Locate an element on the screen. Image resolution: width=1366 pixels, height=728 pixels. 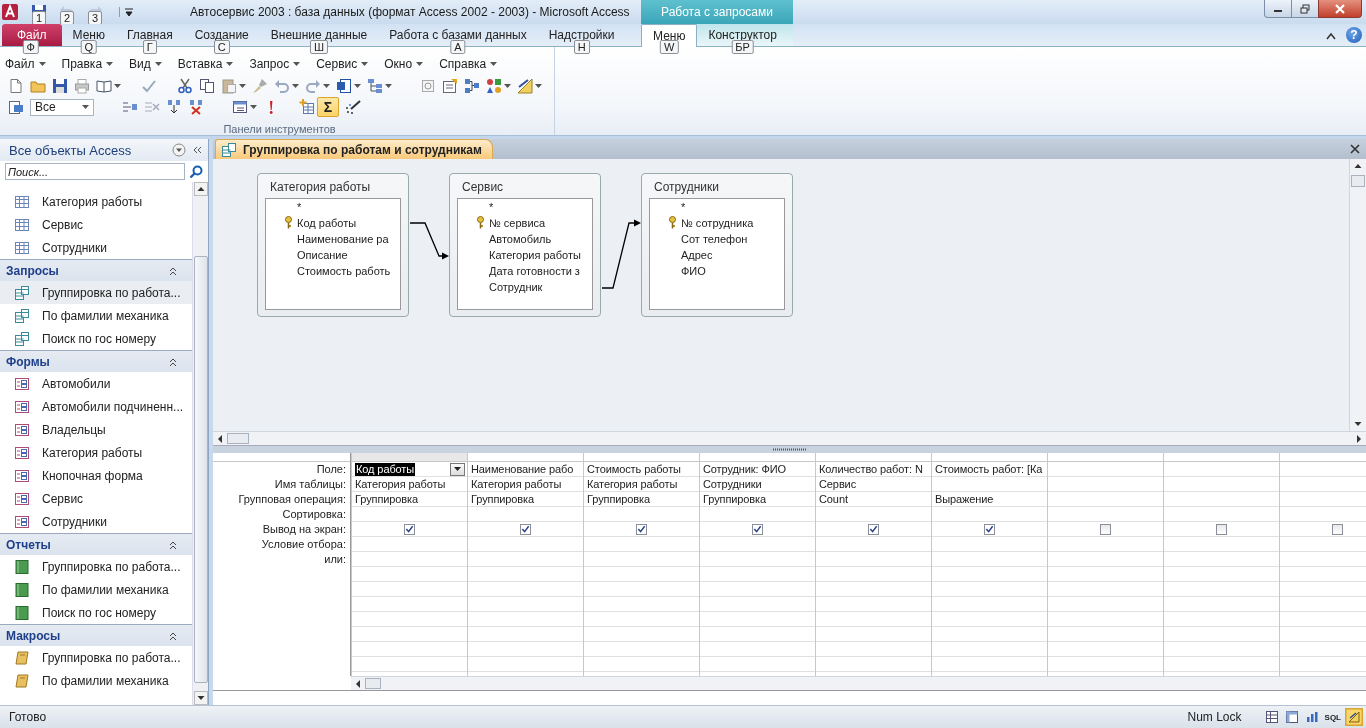
keytip-tooltip: Q is located at coordinates (88, 47).